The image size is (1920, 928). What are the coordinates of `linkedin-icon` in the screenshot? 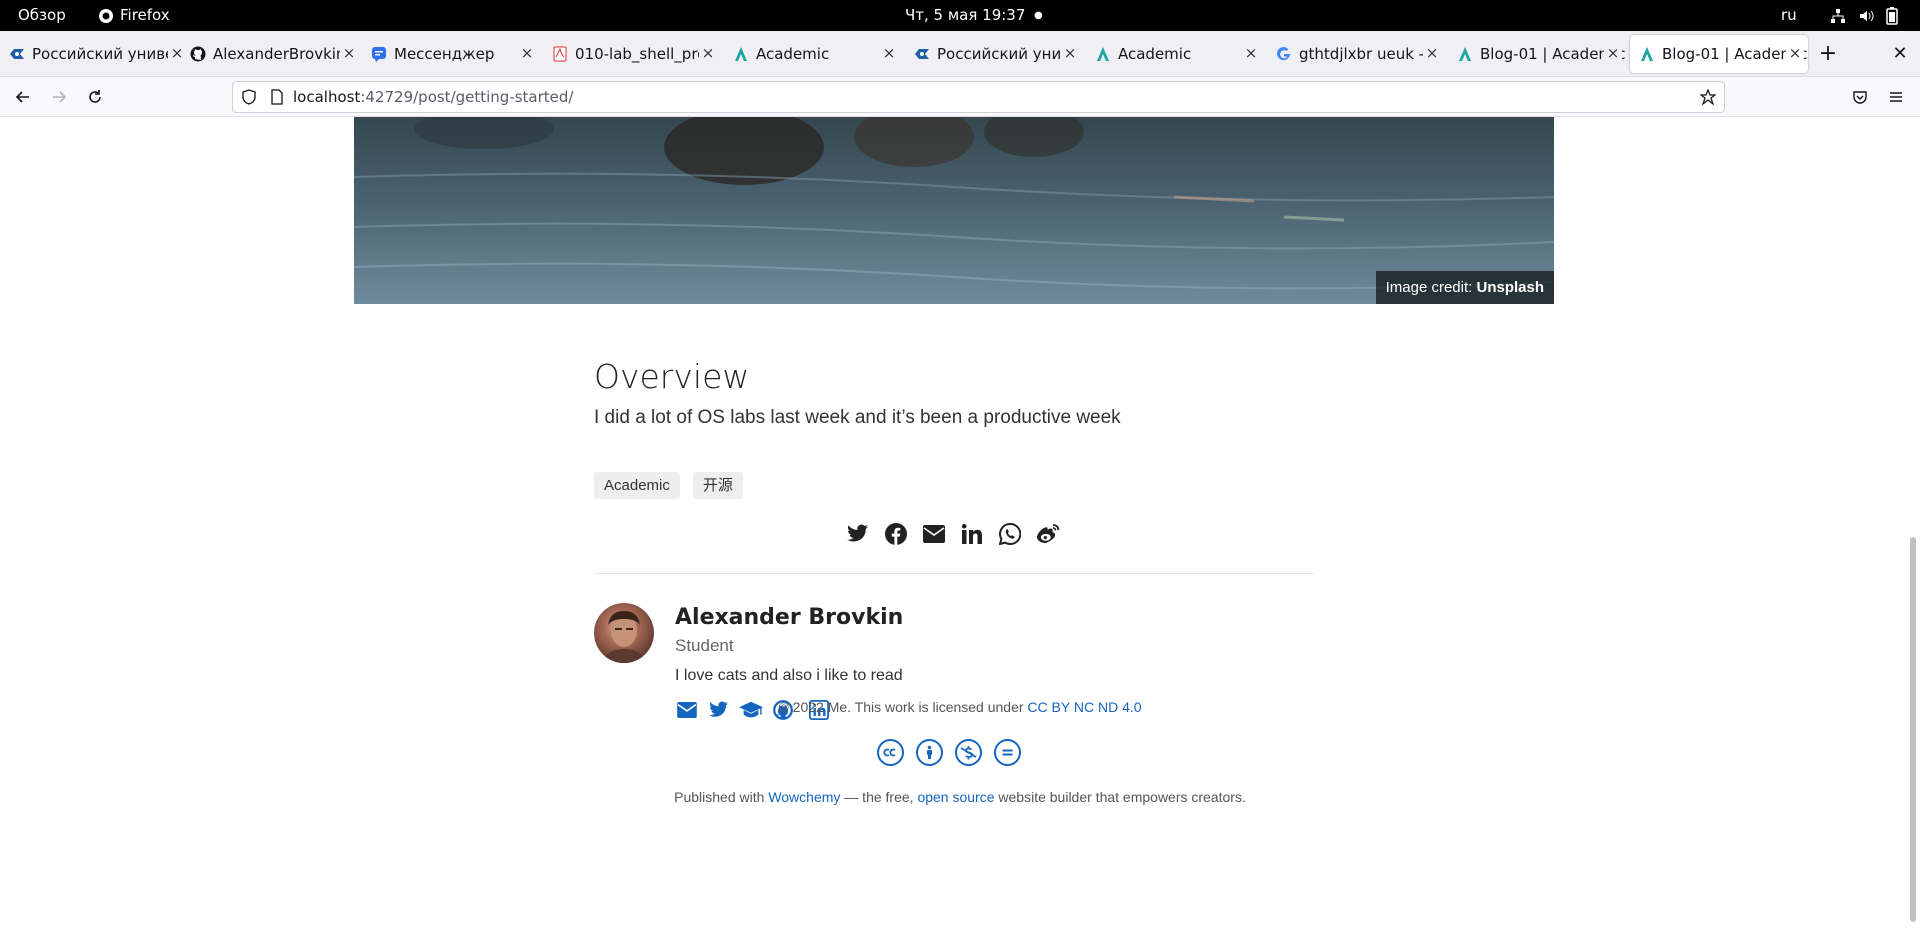 It's located at (972, 534).